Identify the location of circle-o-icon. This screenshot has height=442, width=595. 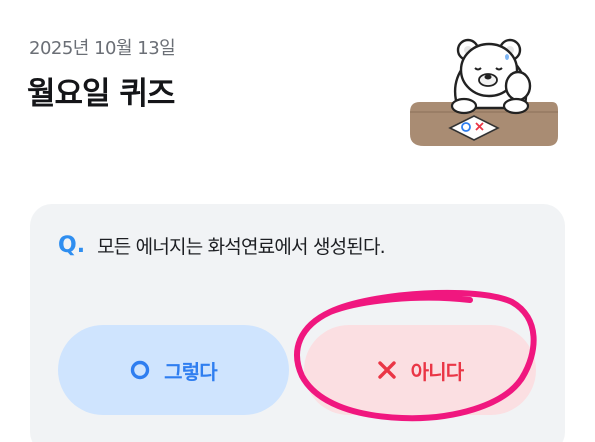
(140, 370).